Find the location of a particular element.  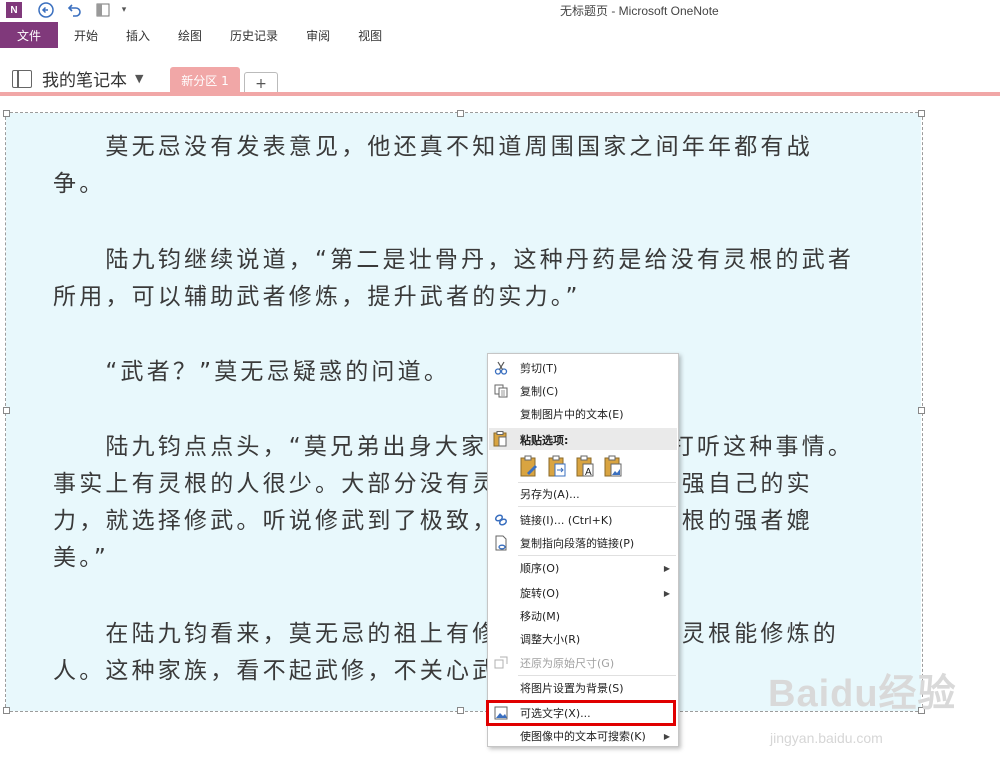

tab-history: 历史记录 is located at coordinates (254, 35).